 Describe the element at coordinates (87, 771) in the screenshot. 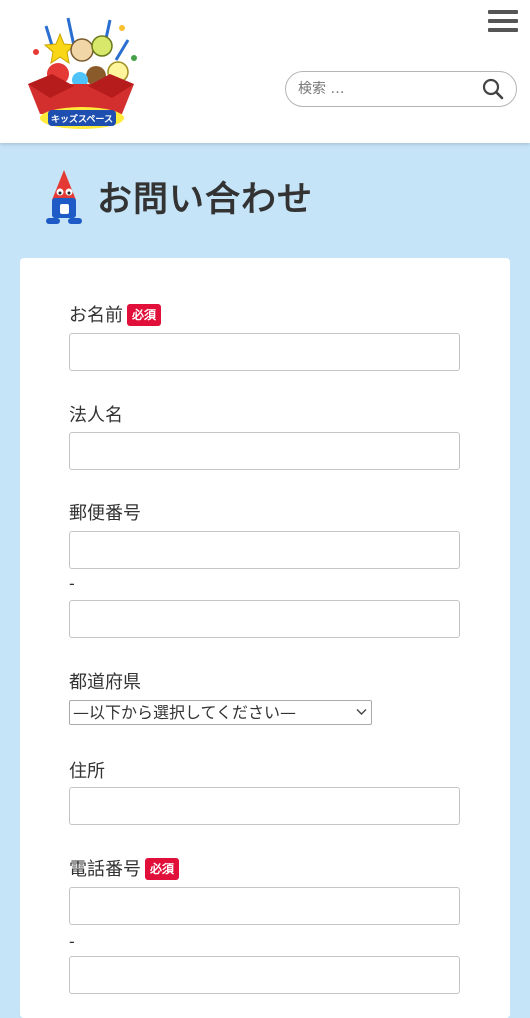

I see `address-label: 住所` at that location.